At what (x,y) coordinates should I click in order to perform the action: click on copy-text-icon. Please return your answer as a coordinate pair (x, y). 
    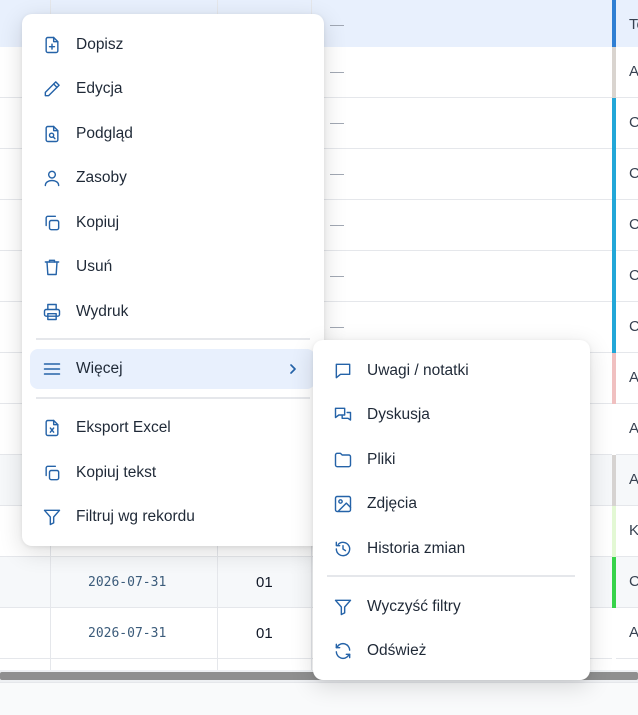
    Looking at the image, I should click on (52, 473).